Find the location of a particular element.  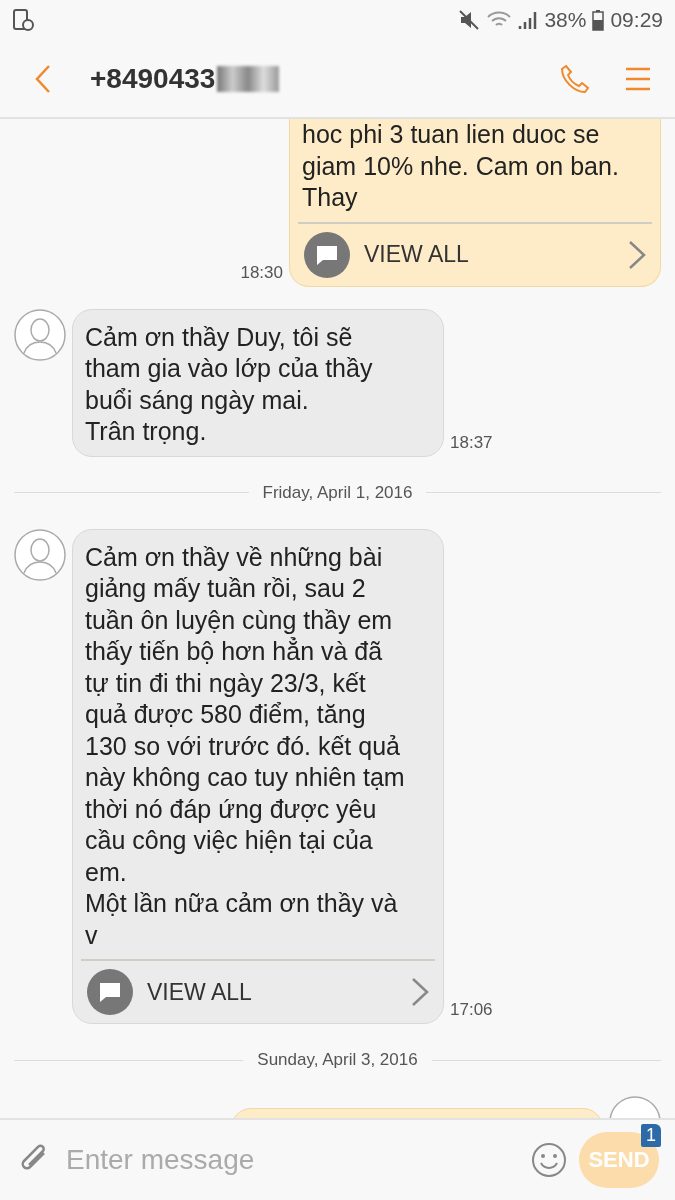

phone-icon is located at coordinates (575, 78).